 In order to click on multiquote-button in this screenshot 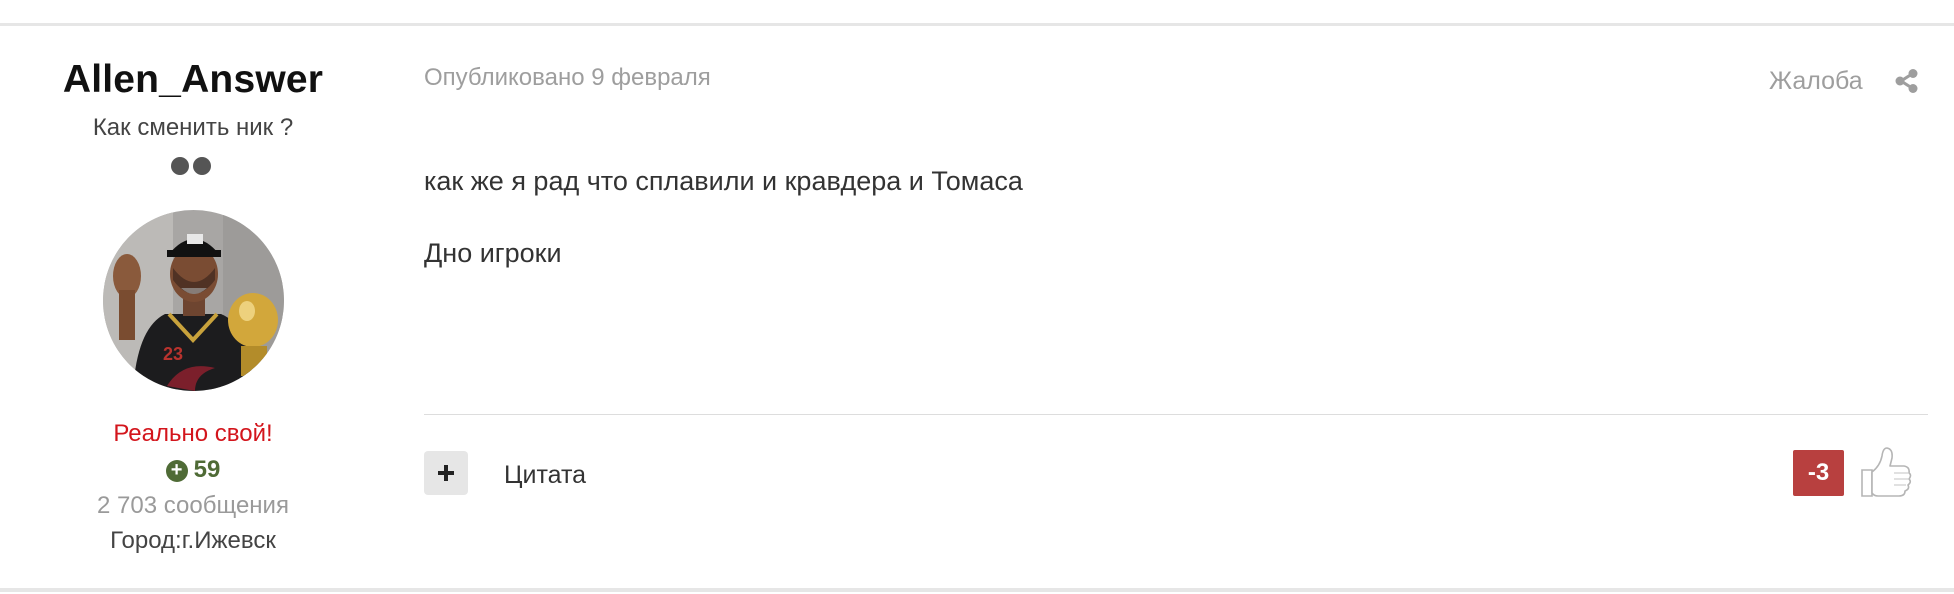, I will do `click(446, 473)`.